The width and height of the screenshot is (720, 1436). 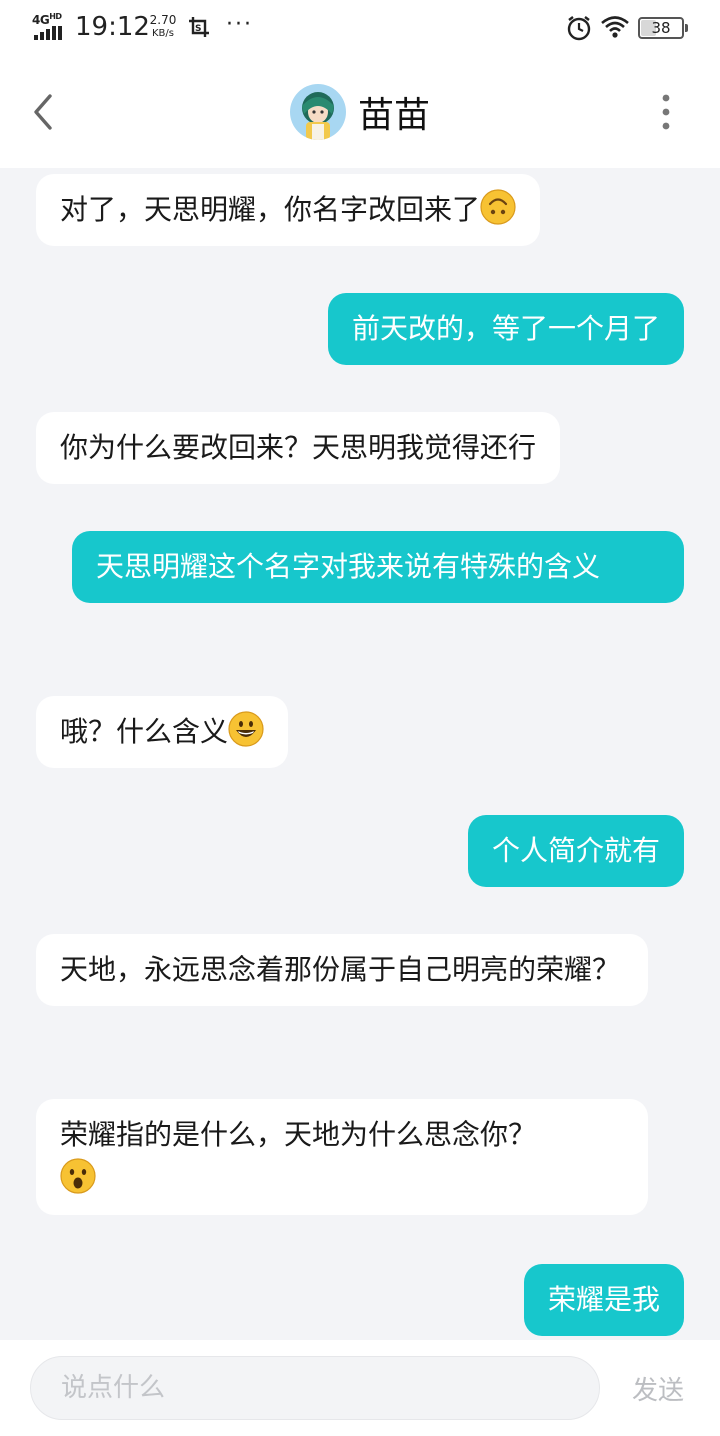 I want to click on screenshot-icon: S, so click(x=199, y=29).